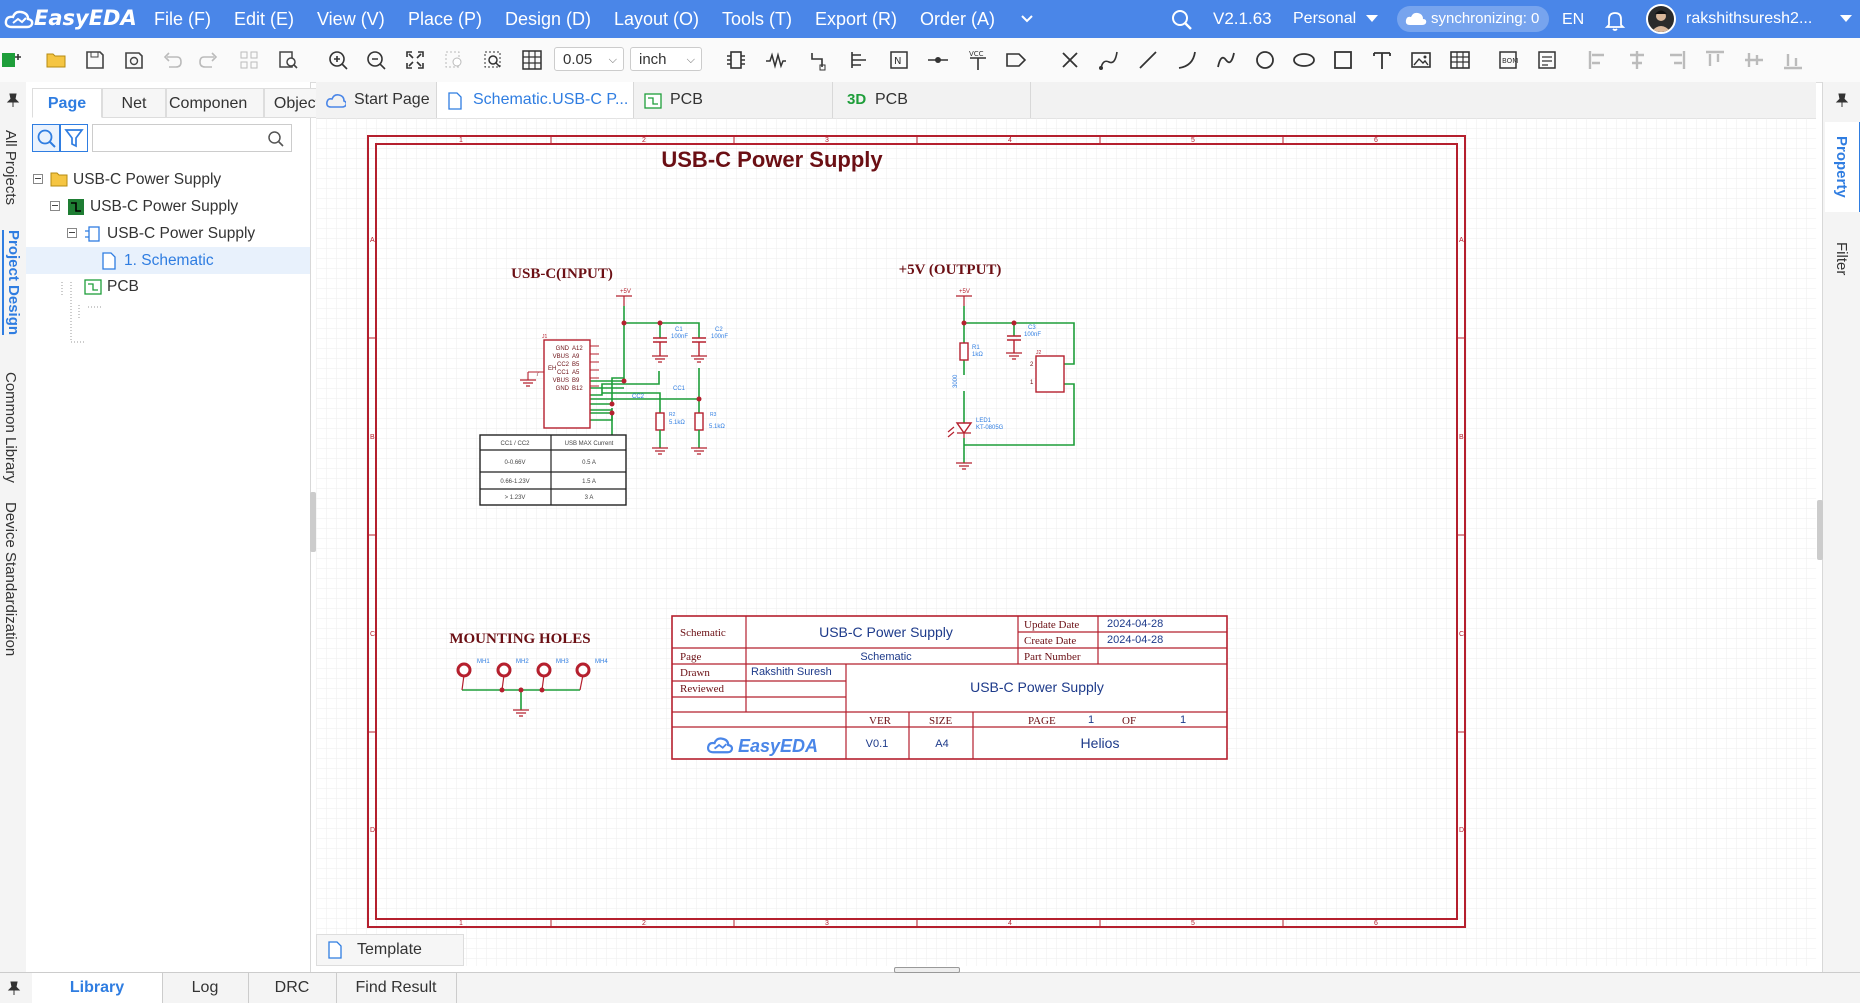 This screenshot has width=1860, height=1003. What do you see at coordinates (1846, 19) in the screenshot?
I see `user-dropdown-icon` at bounding box center [1846, 19].